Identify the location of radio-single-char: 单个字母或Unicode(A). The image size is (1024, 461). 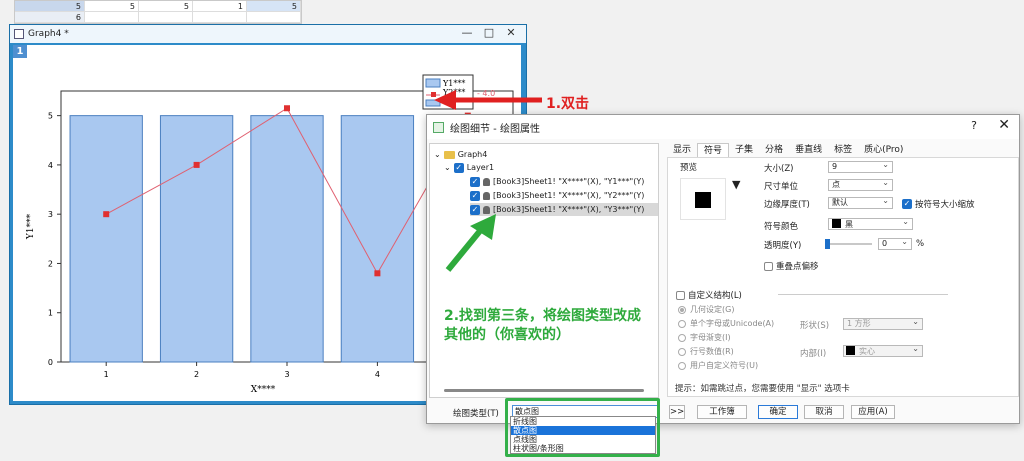
(726, 323).